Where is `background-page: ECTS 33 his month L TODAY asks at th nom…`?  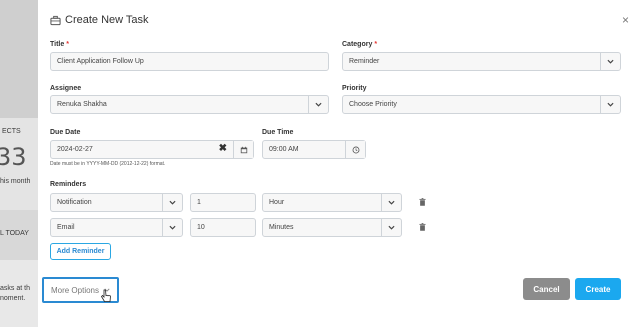 background-page: ECTS 33 his month L TODAY asks at th nom… is located at coordinates (19, 163).